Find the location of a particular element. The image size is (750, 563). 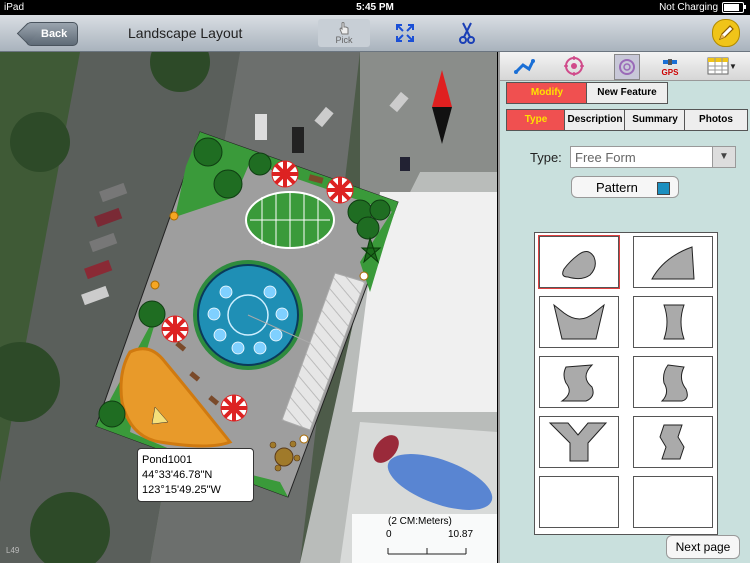

zigzag-shape-icon is located at coordinates (672, 442).